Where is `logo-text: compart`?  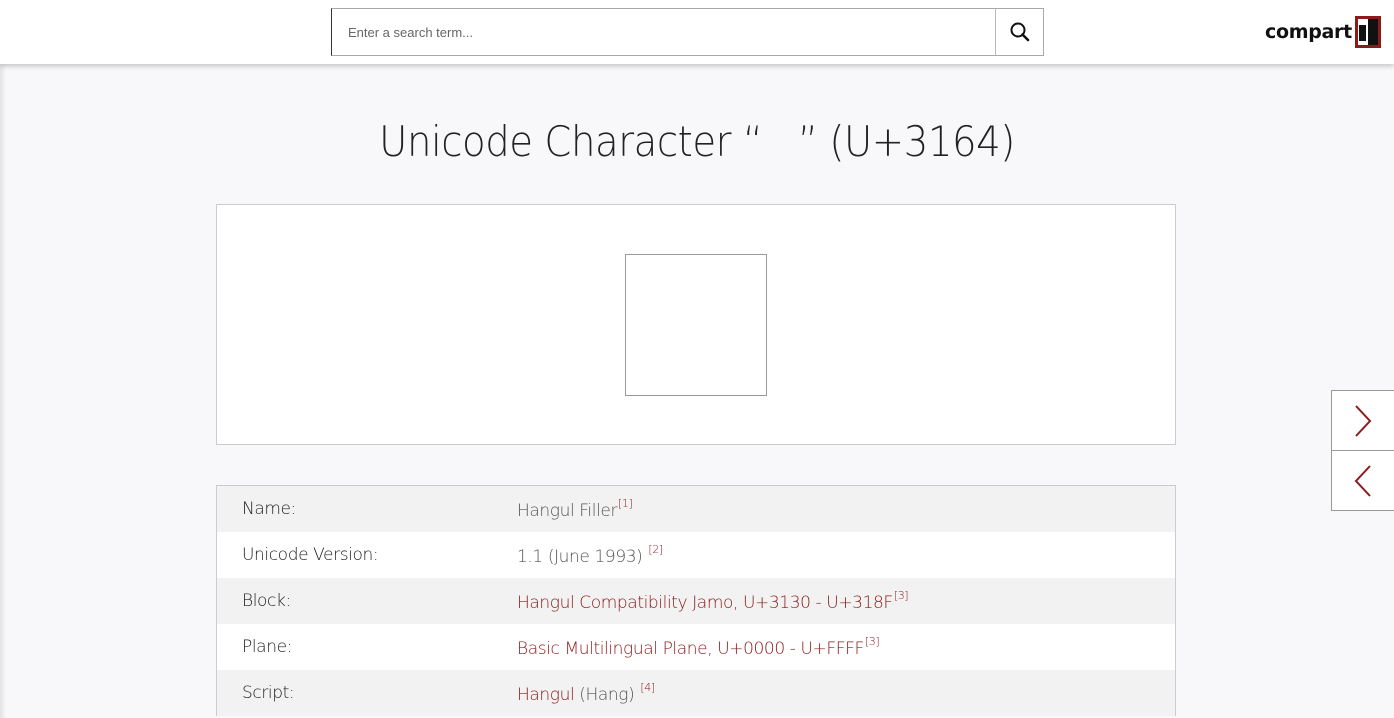
logo-text: compart is located at coordinates (1308, 32).